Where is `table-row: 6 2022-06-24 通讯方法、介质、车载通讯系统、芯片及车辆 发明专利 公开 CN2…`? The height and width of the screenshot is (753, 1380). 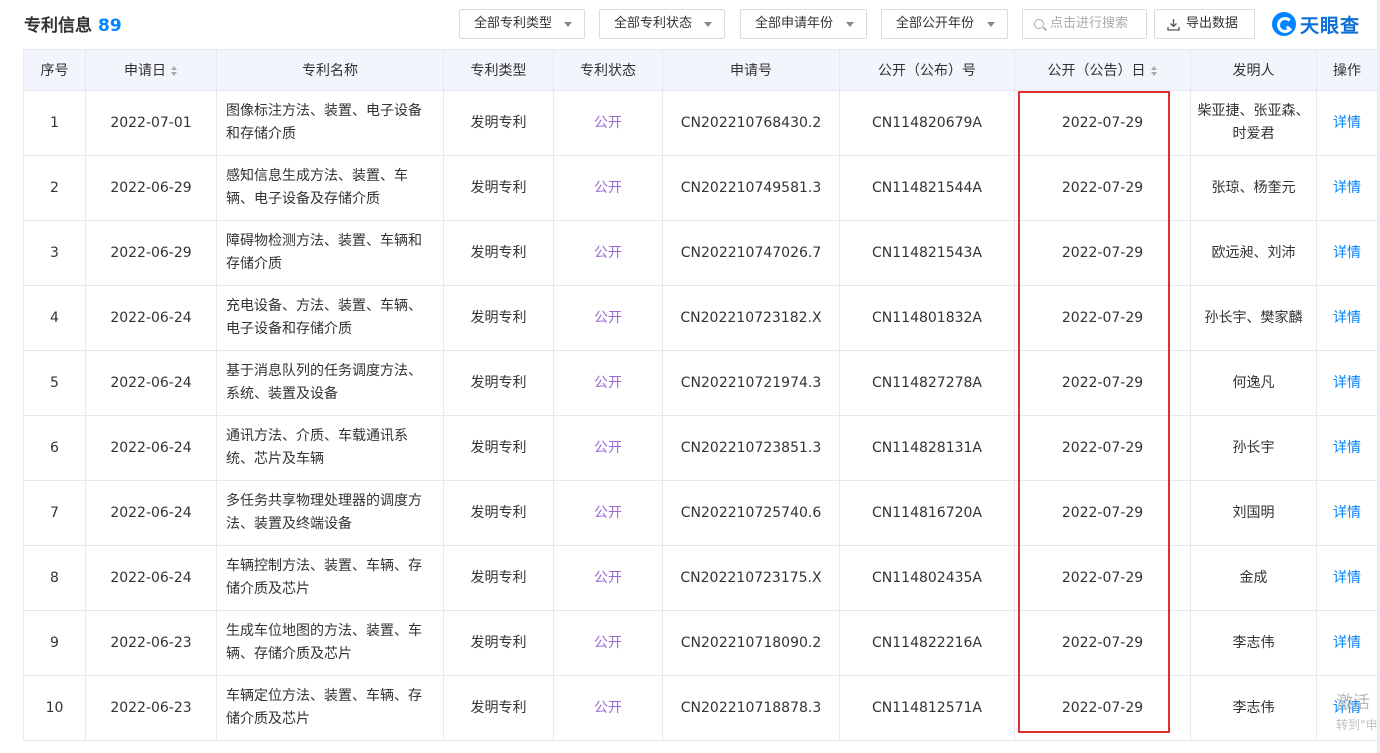 table-row: 6 2022-06-24 通讯方法、介质、车载通讯系统、芯片及车辆 发明专利 公开 CN2… is located at coordinates (700, 448).